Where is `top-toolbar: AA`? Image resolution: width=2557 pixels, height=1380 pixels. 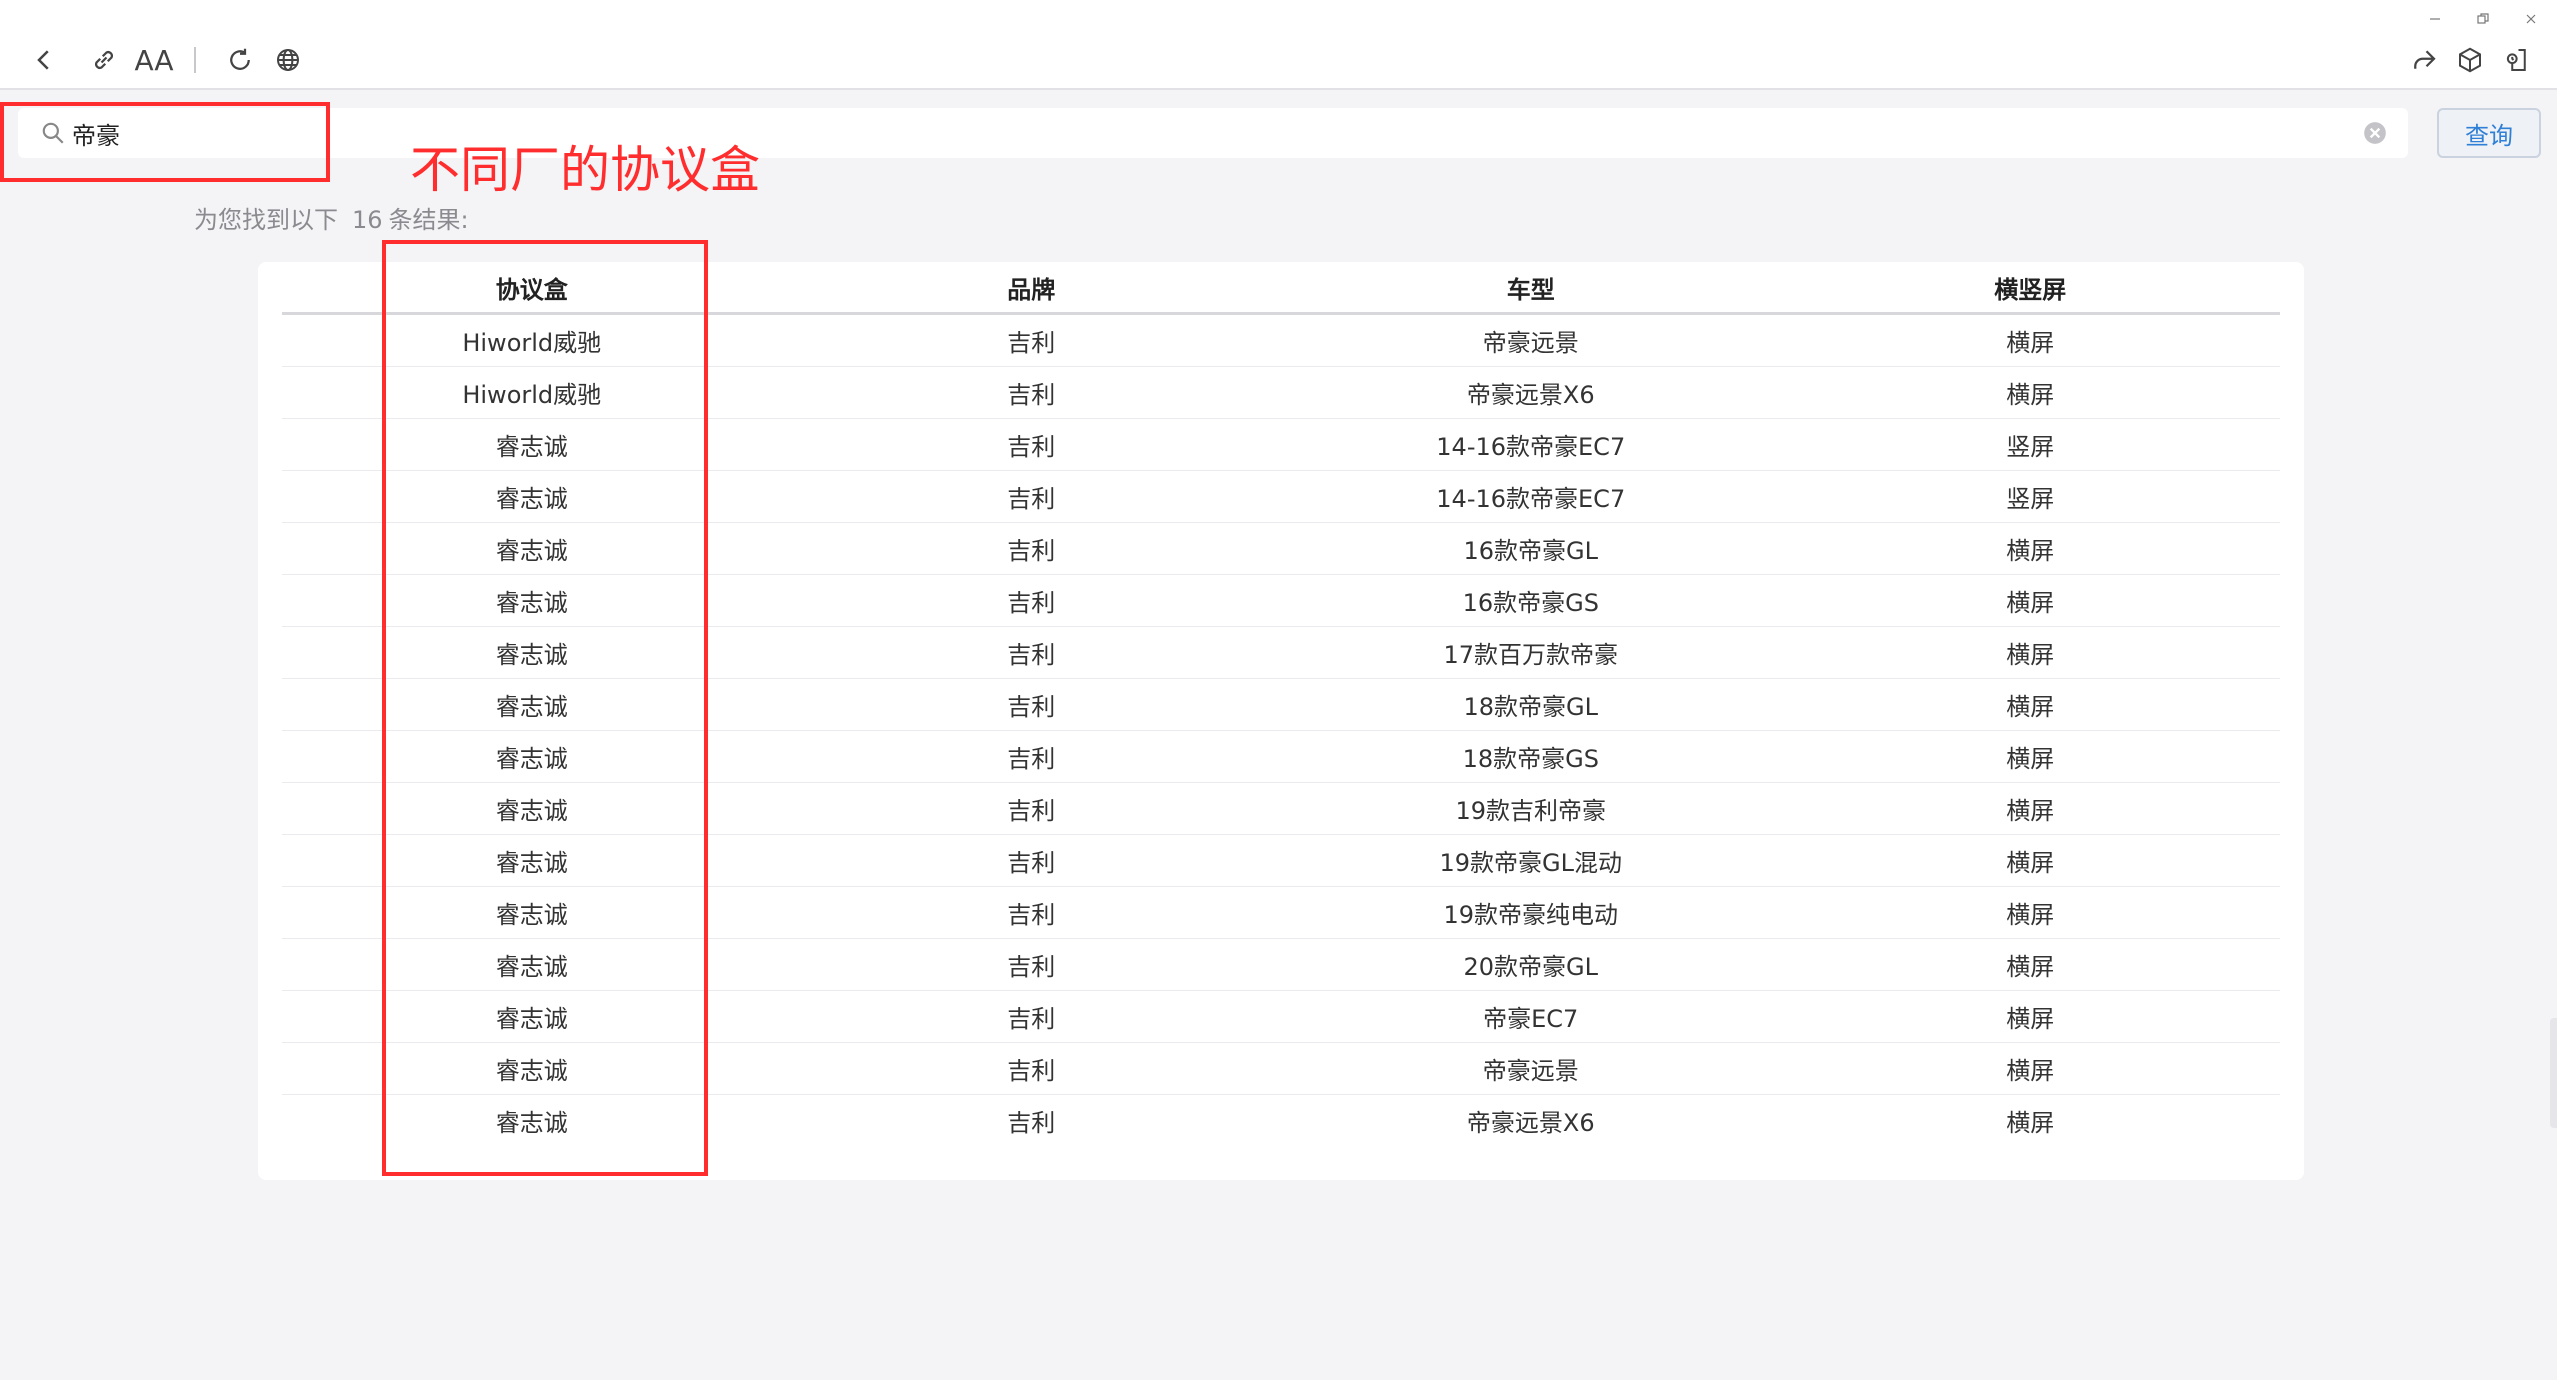
top-toolbar: AA is located at coordinates (1278, 45).